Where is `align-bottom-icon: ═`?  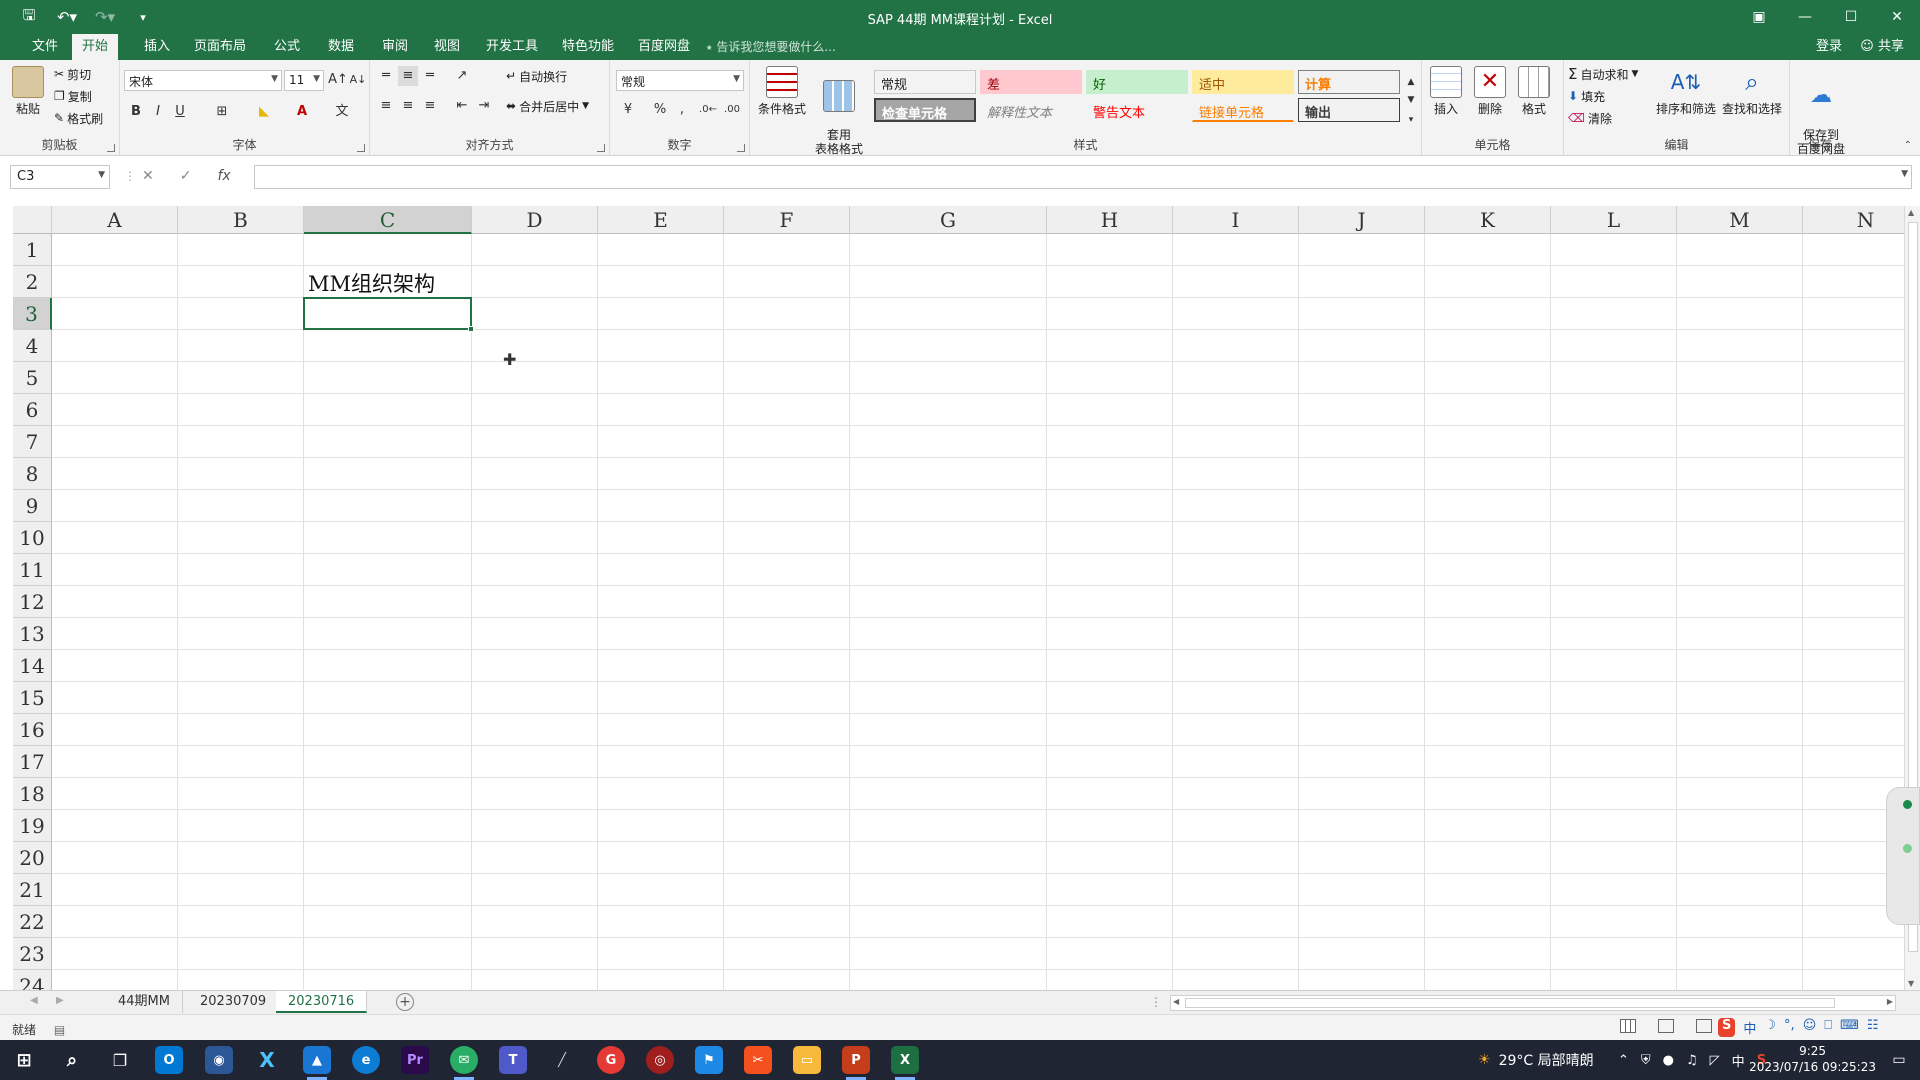
align-bottom-icon: ═ is located at coordinates (430, 76).